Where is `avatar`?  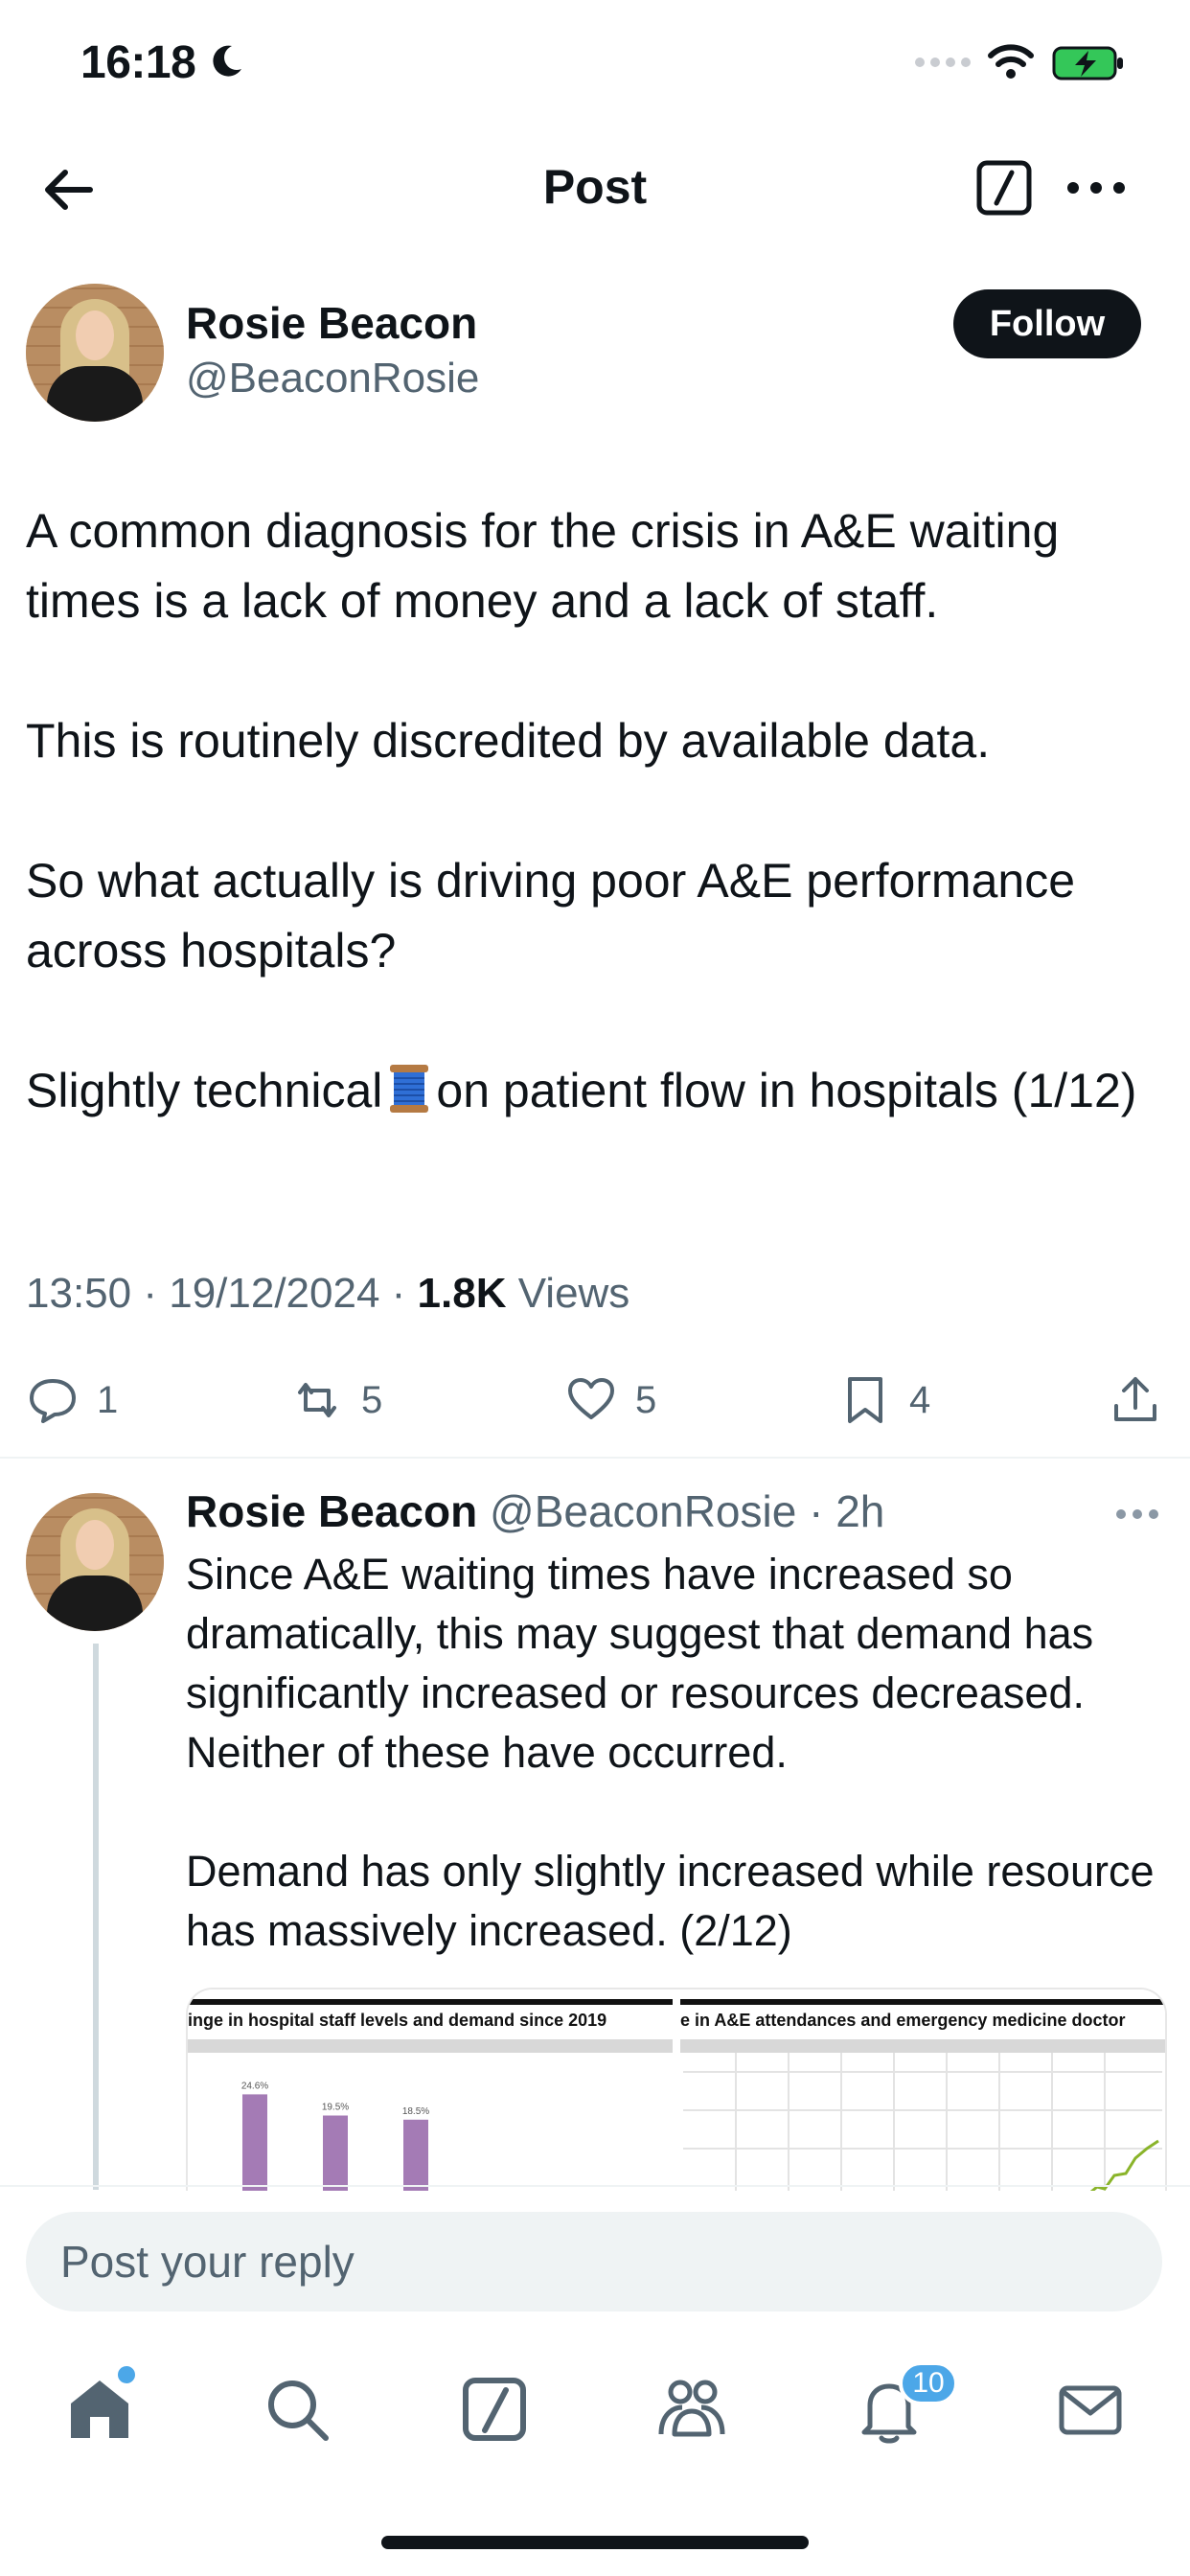 avatar is located at coordinates (95, 353).